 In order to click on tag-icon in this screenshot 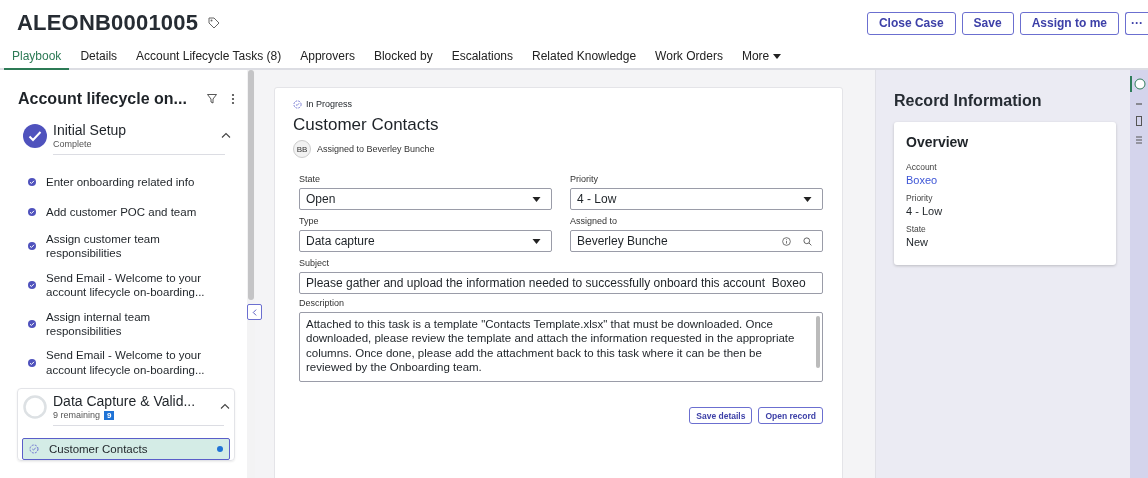, I will do `click(214, 23)`.